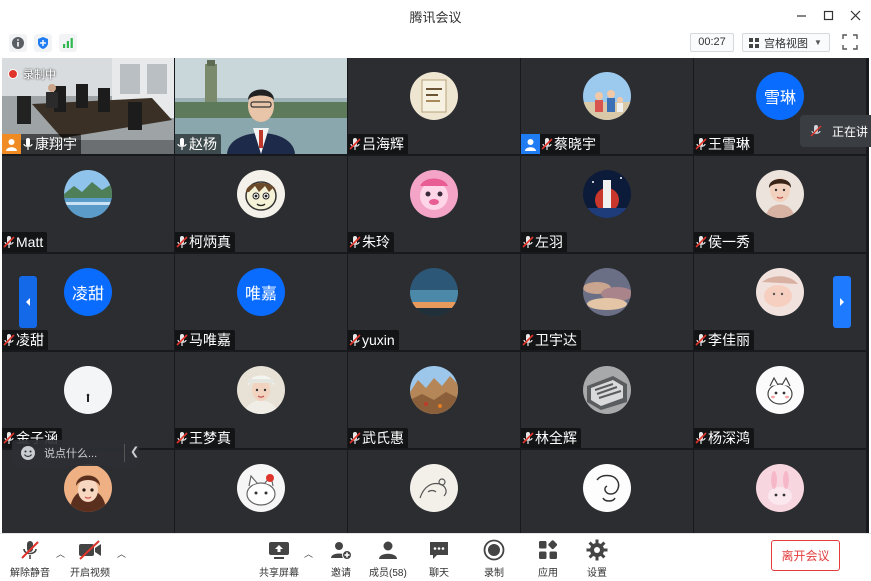  I want to click on participant-tile: 王梦真, so click(261, 400).